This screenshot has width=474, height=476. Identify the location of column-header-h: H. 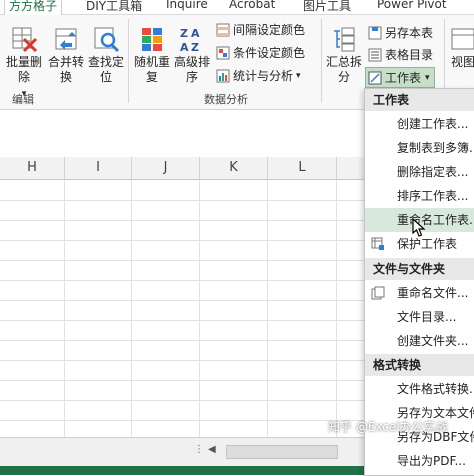
(32, 168).